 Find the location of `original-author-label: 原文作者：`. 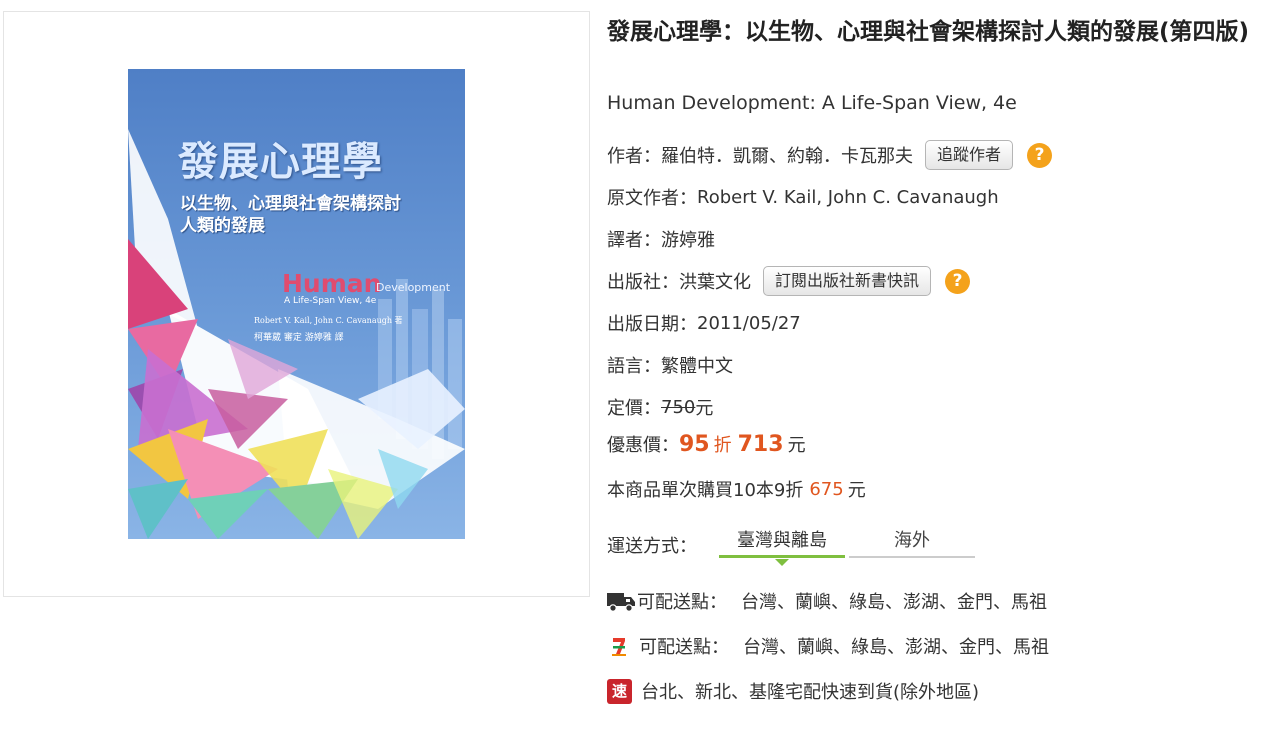

original-author-label: 原文作者： is located at coordinates (652, 198).